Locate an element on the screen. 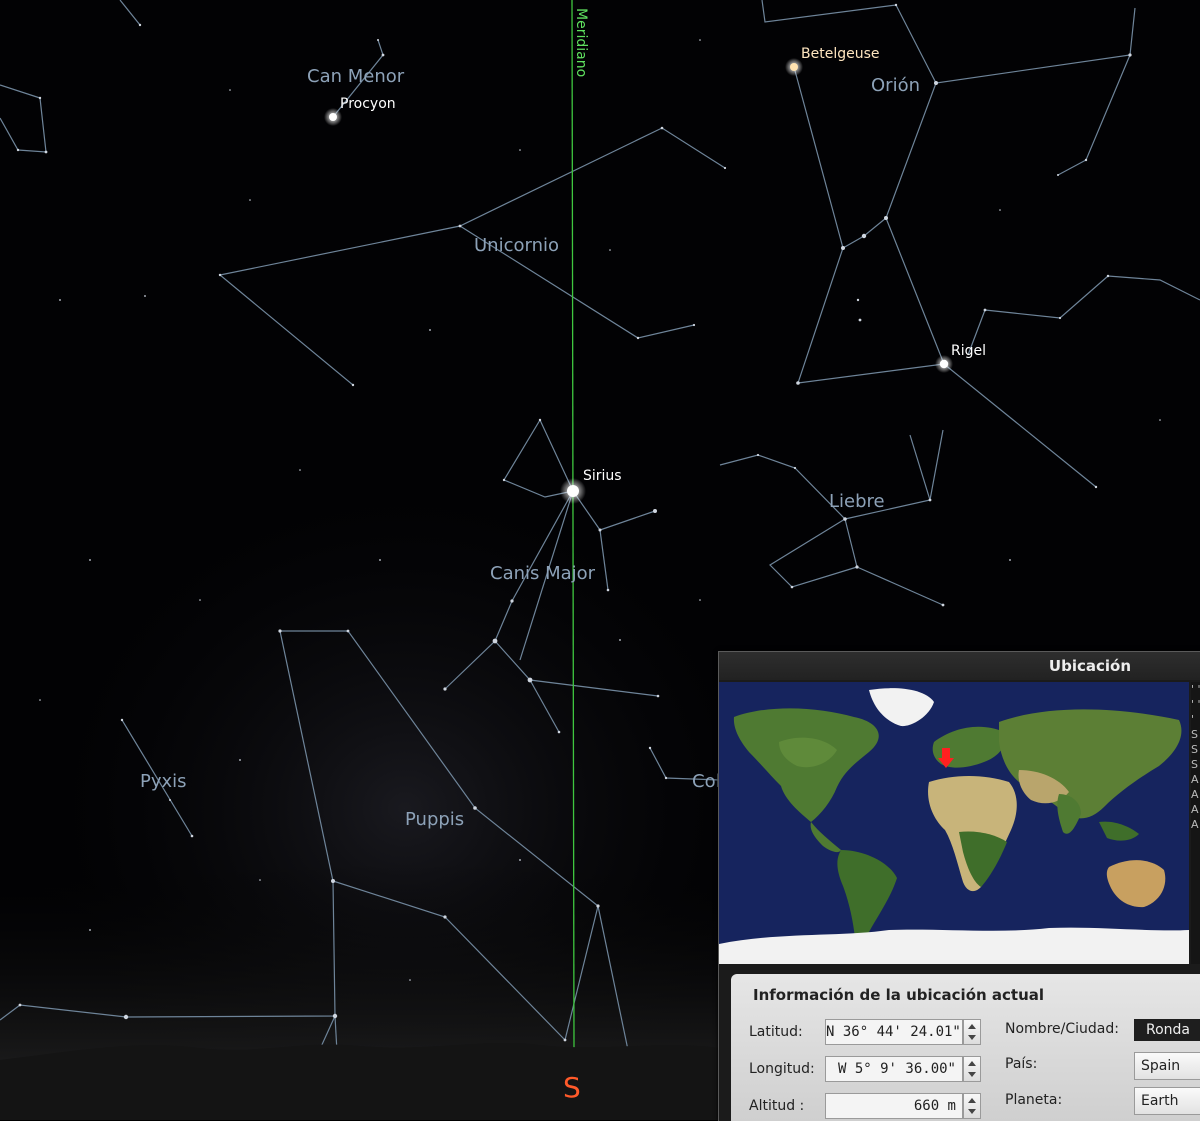 Image resolution: width=1200 pixels, height=1121 pixels. altitude-field: 660 m is located at coordinates (894, 1106).